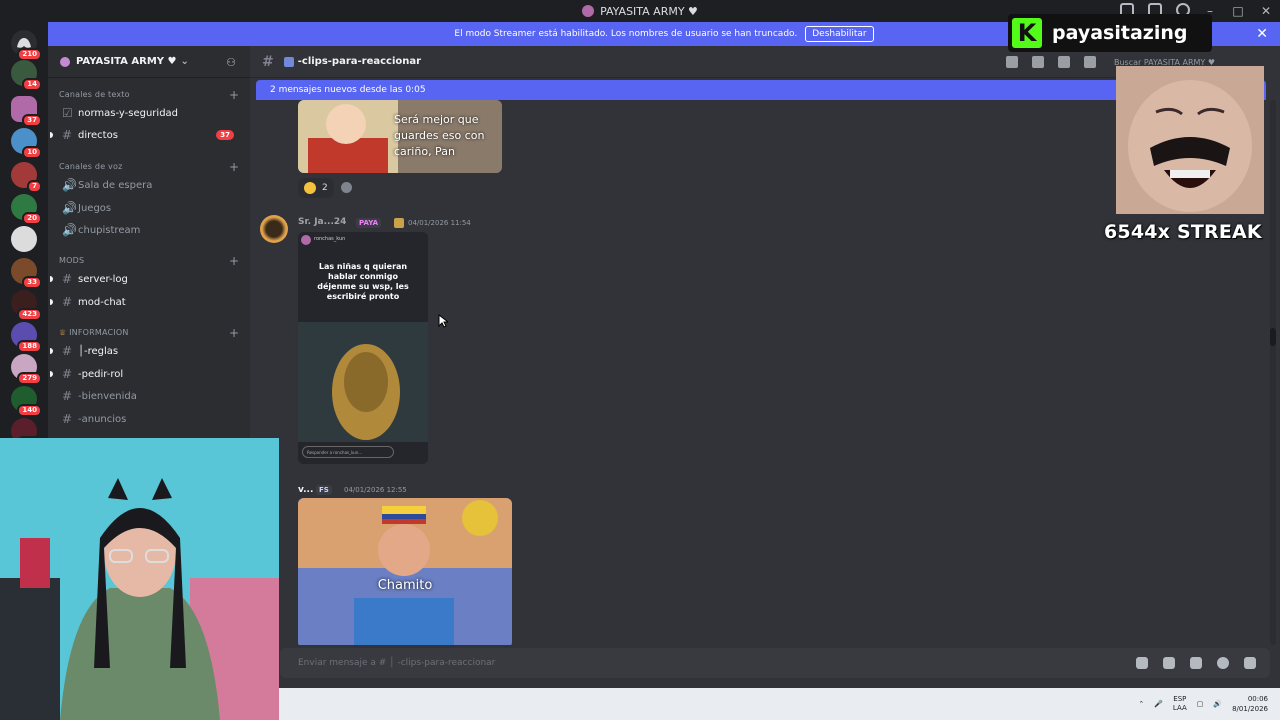 The image size is (1280, 720). I want to click on disable-streamer-button: Deshabilitar, so click(839, 34).